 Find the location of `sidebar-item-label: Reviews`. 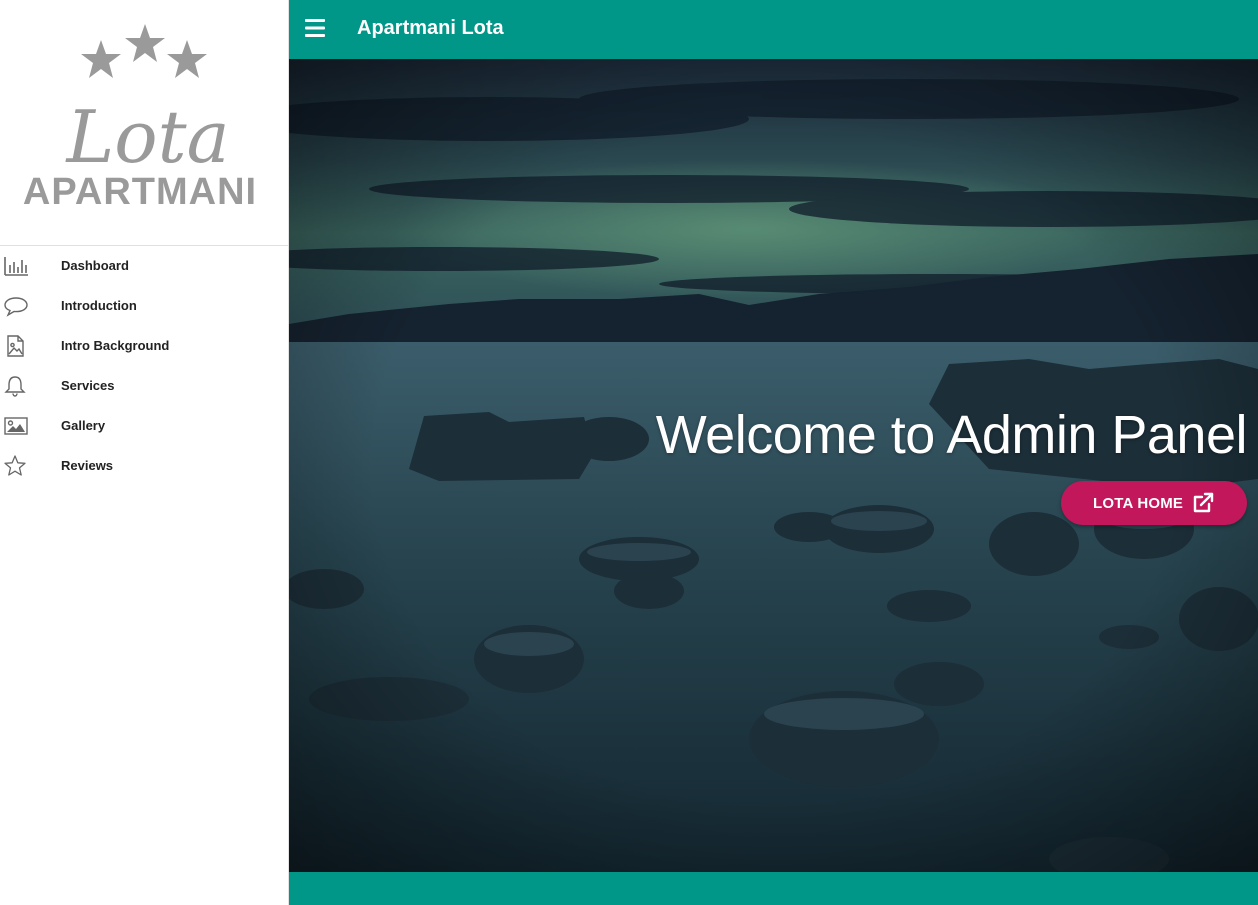

sidebar-item-label: Reviews is located at coordinates (87, 465).